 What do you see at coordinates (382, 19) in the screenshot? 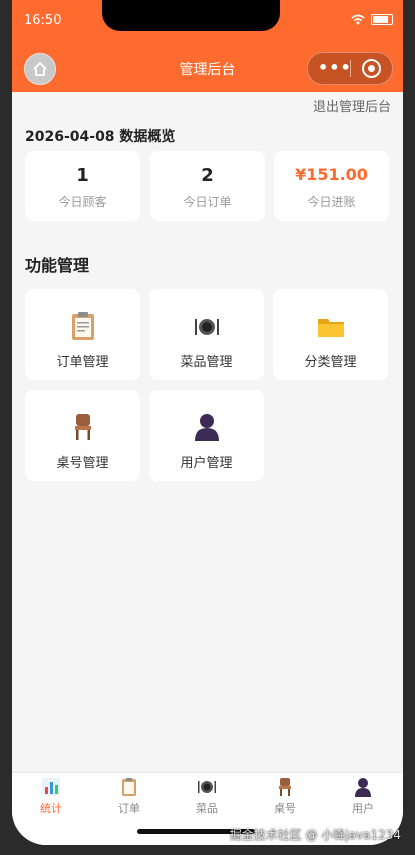
I see `battery-icon` at bounding box center [382, 19].